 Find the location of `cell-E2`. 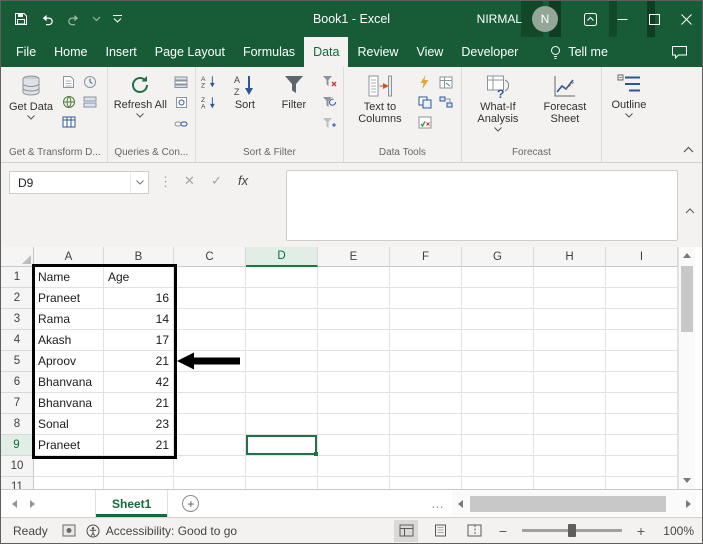

cell-E2 is located at coordinates (354, 298).